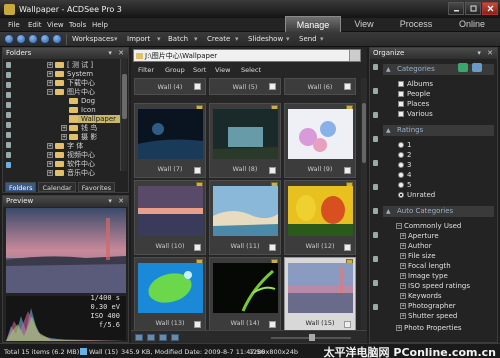 The height and width of the screenshot is (358, 500). I want to click on category-various: Various, so click(415, 114).